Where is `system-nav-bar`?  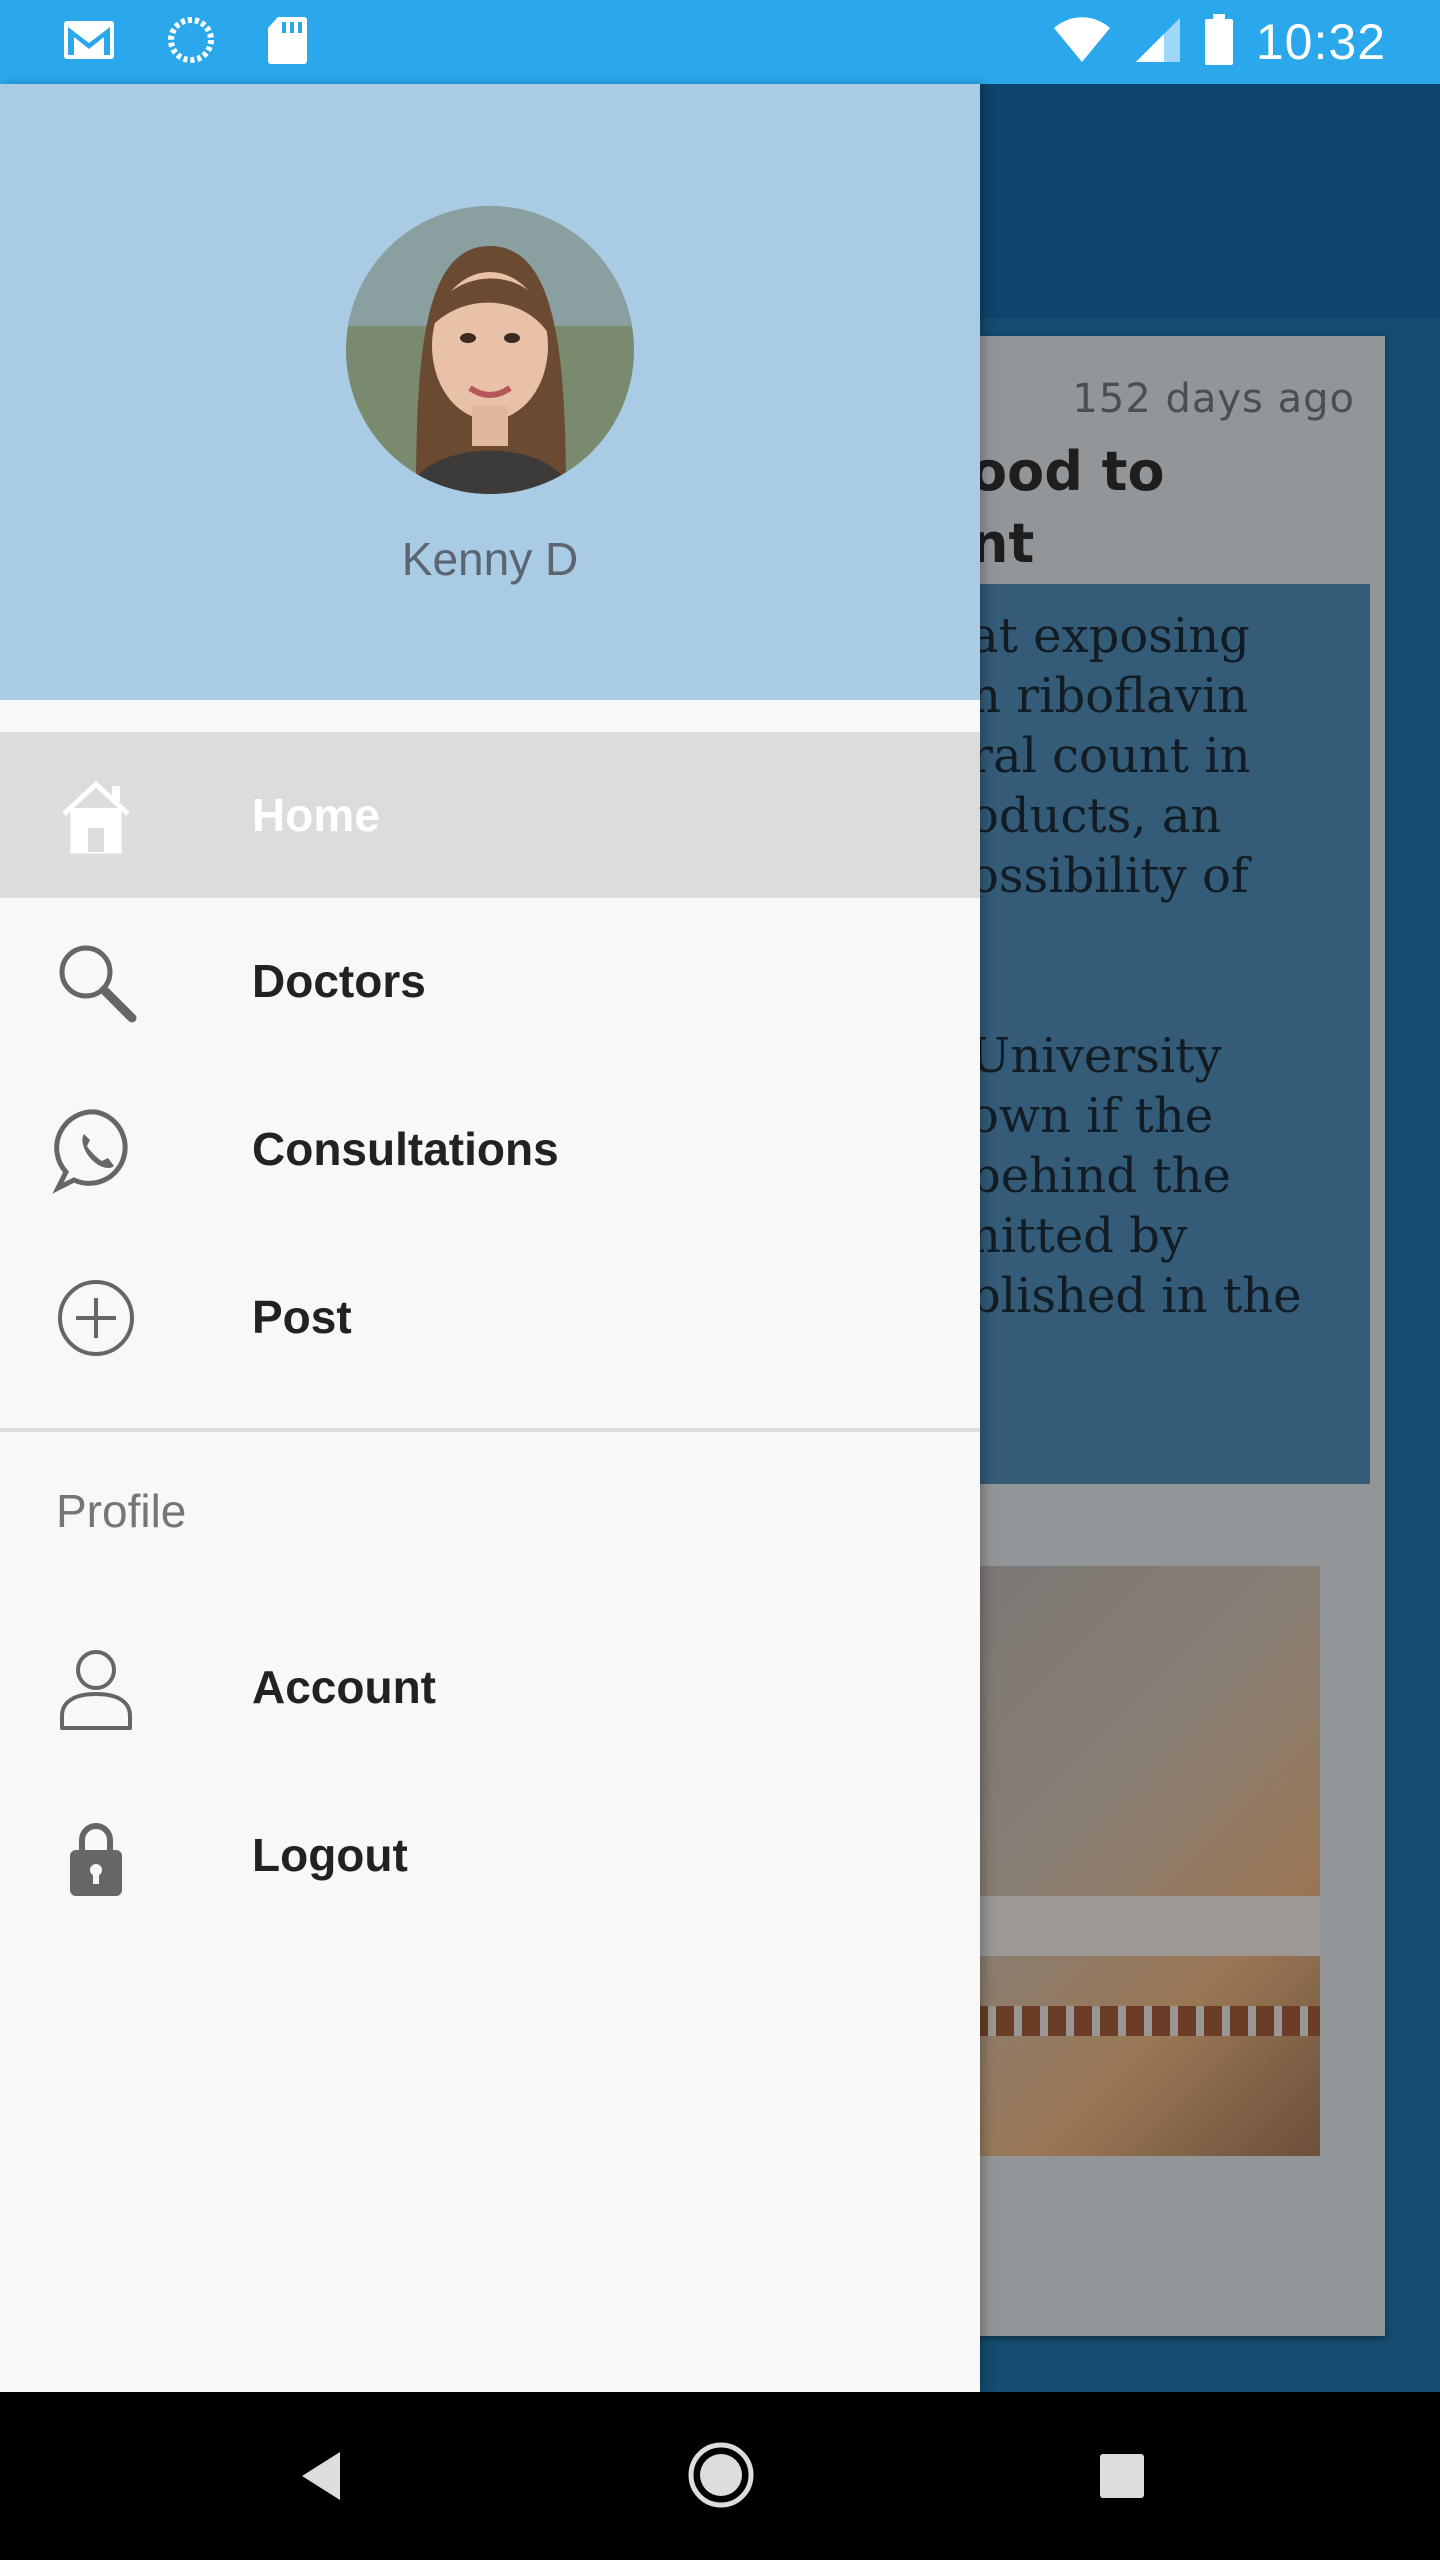
system-nav-bar is located at coordinates (720, 2476).